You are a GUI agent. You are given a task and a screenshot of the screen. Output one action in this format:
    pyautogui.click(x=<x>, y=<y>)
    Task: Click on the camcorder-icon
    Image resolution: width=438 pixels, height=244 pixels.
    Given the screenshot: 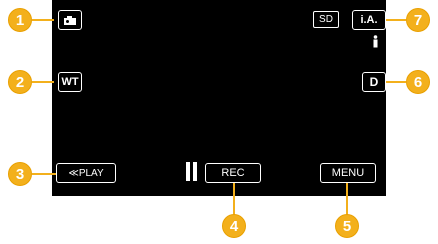 What is the action you would take?
    pyautogui.click(x=70, y=20)
    